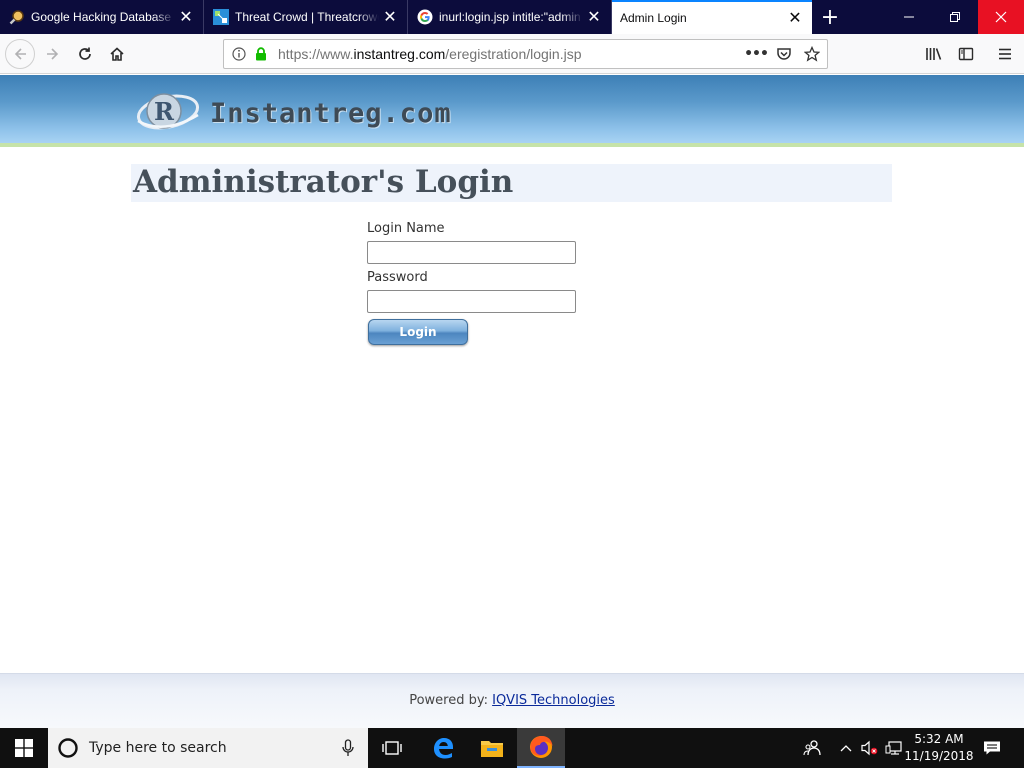 Image resolution: width=1024 pixels, height=768 pixels. I want to click on site-header-banner: R Instantreg.com, so click(512, 111).